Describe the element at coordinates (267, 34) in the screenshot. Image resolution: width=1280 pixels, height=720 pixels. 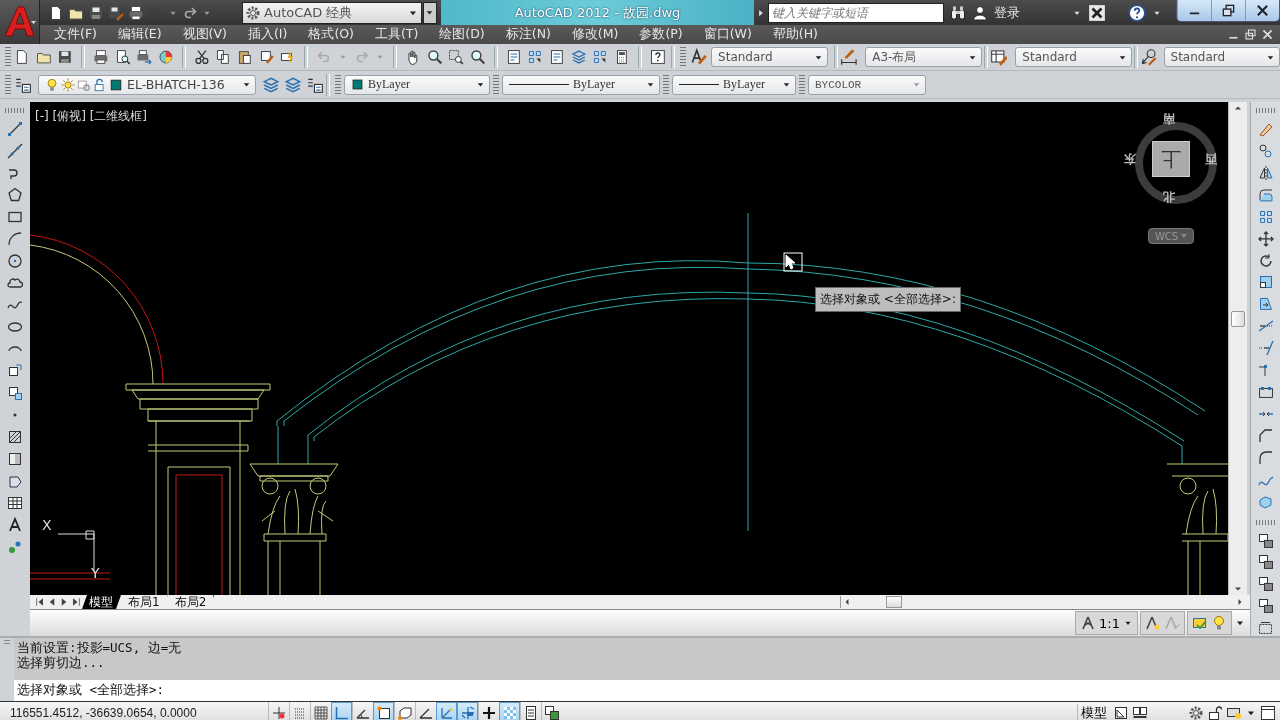
I see `menu-item: 插入(I)` at that location.